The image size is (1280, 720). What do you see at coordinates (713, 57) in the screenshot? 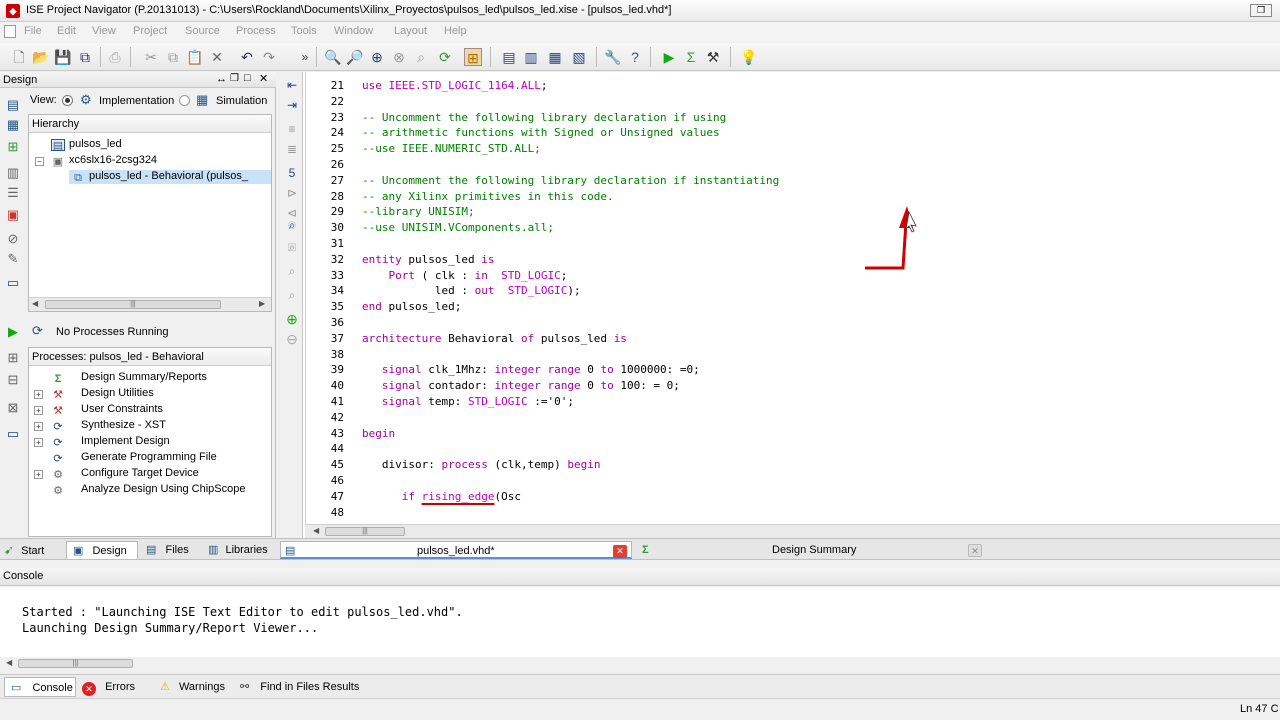
I see `implement-top-icon: ⚒` at bounding box center [713, 57].